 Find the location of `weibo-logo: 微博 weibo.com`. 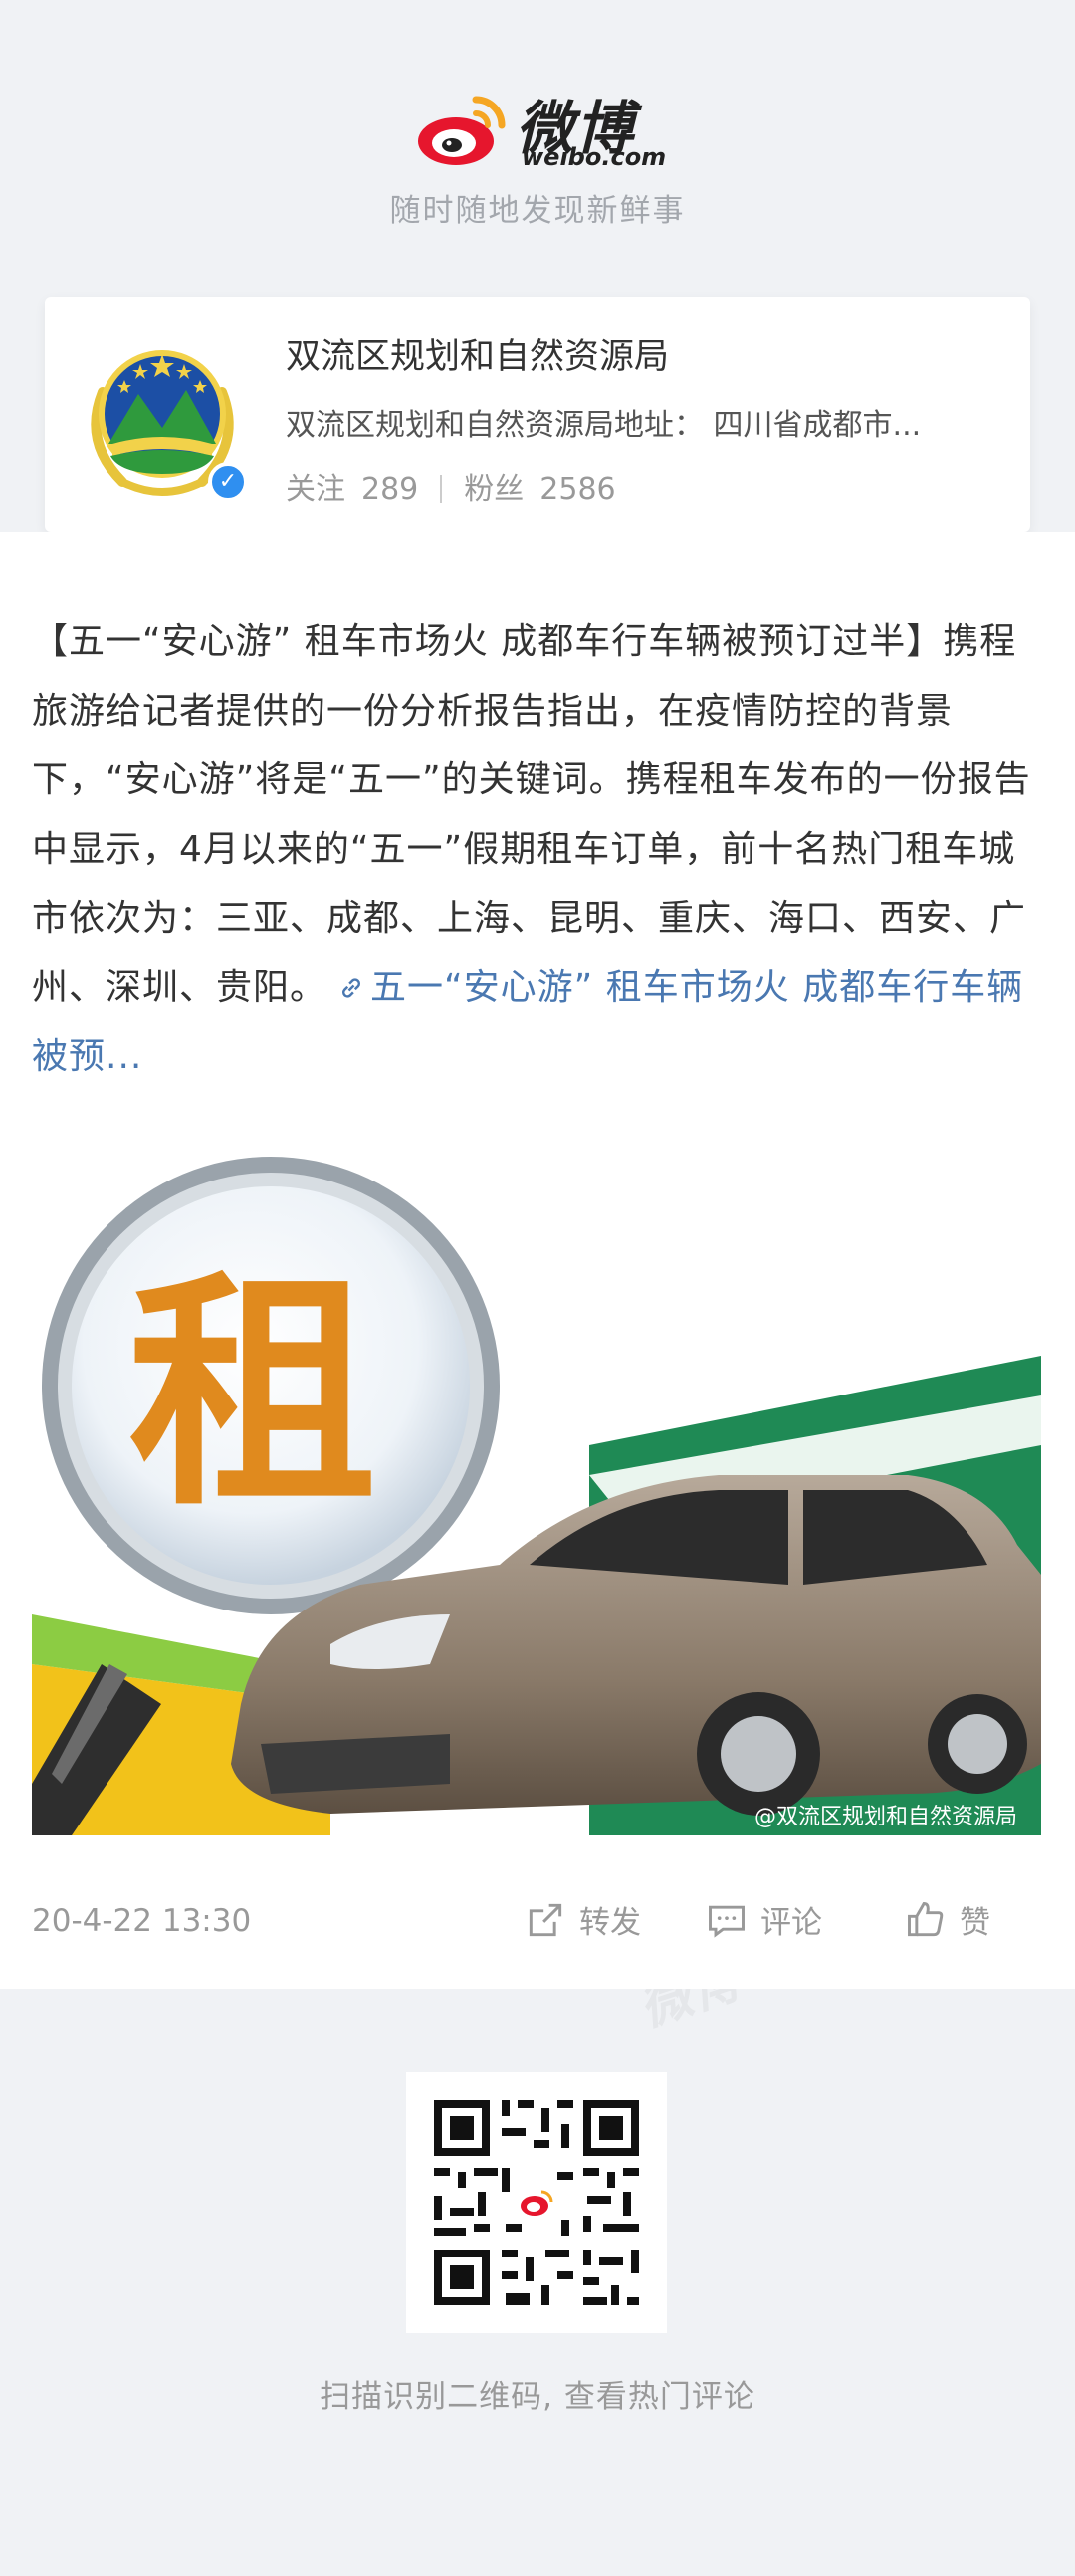

weibo-logo: 微博 weibo.com is located at coordinates (541, 130).